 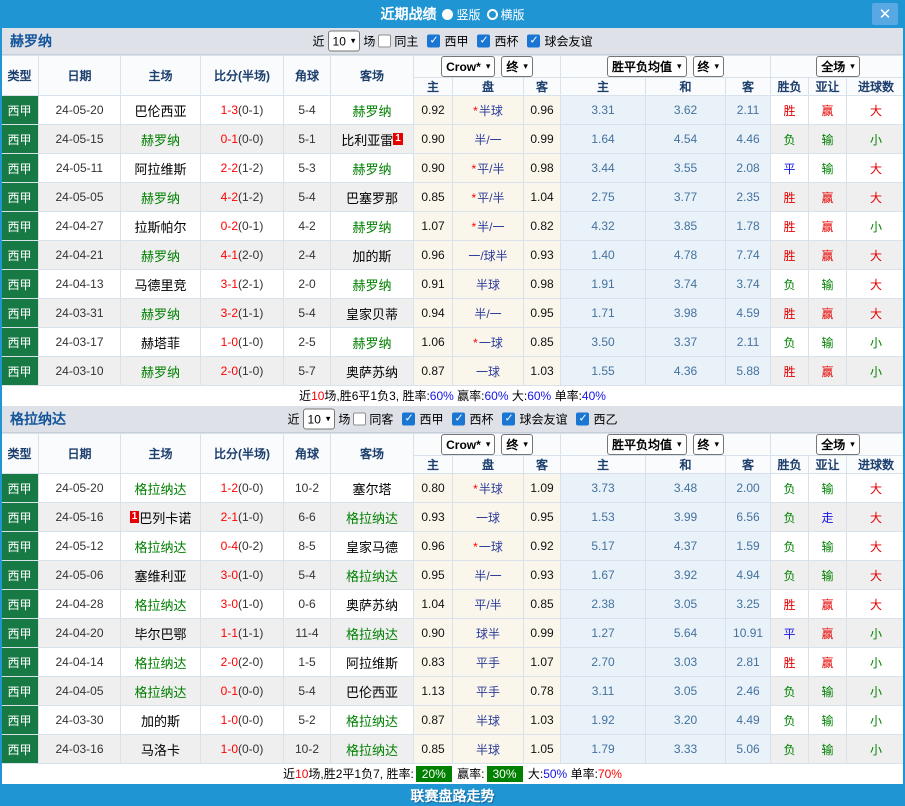 What do you see at coordinates (372, 110) in the screenshot?
I see `away-team: 赫罗纳` at bounding box center [372, 110].